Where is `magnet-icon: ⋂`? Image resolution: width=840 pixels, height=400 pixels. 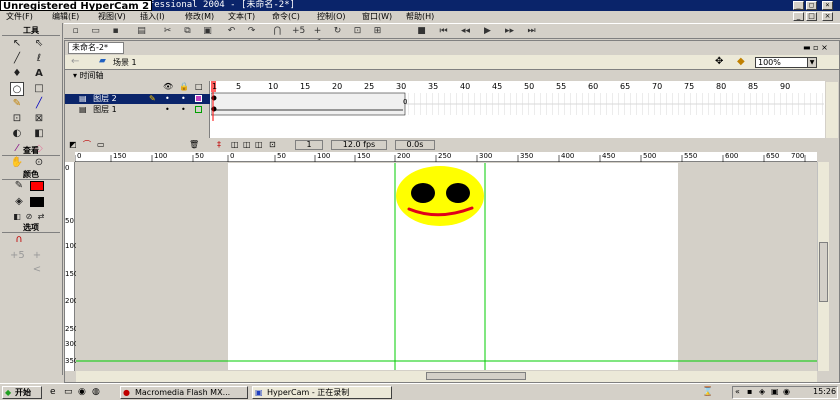 magnet-icon: ⋂ is located at coordinates (277, 31).